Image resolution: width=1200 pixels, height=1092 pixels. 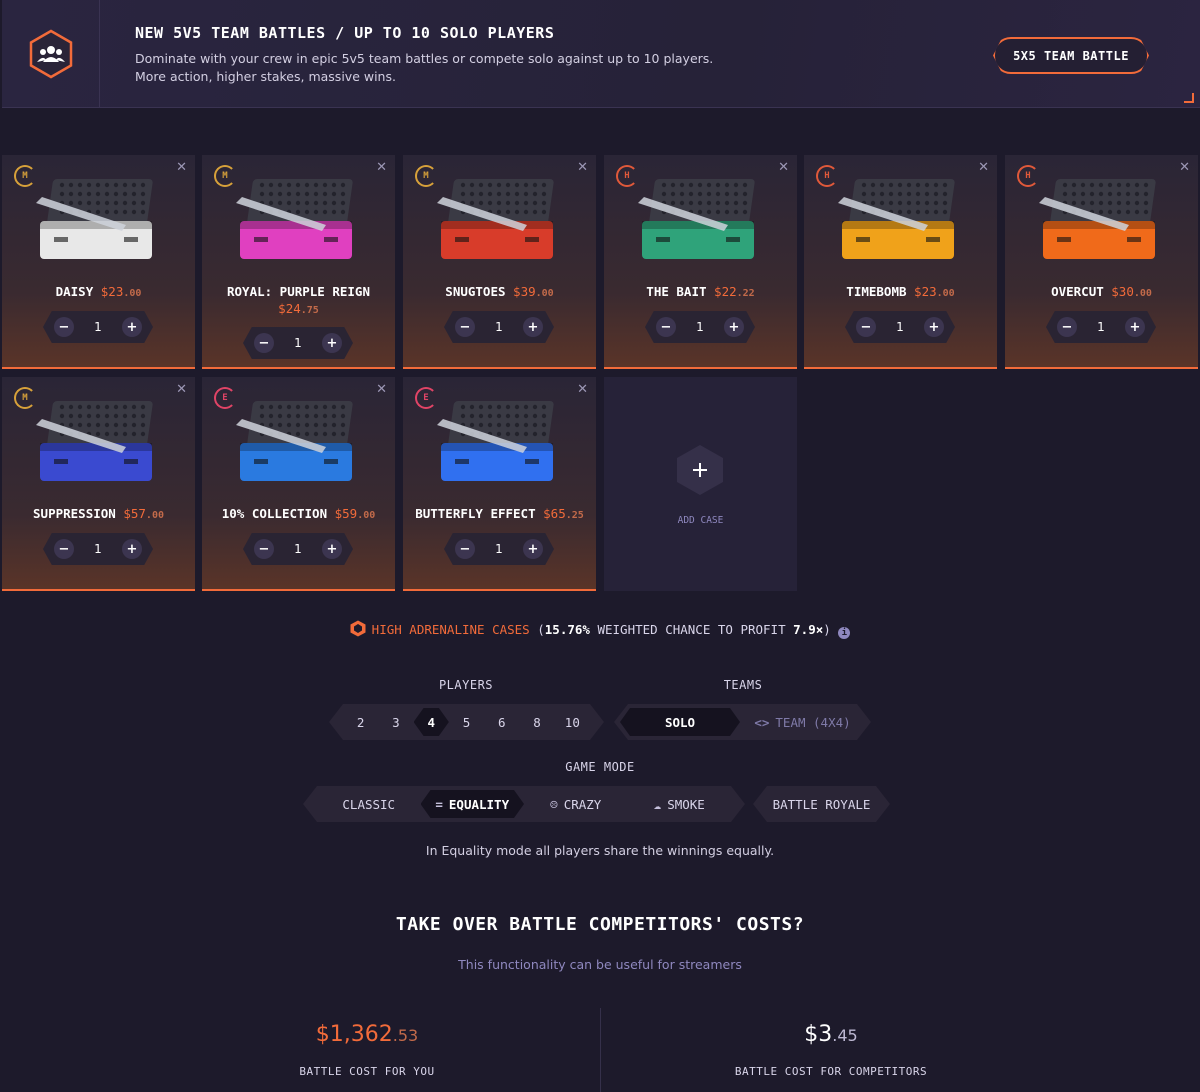 I want to click on smoke-icon: ☁, so click(x=657, y=804).